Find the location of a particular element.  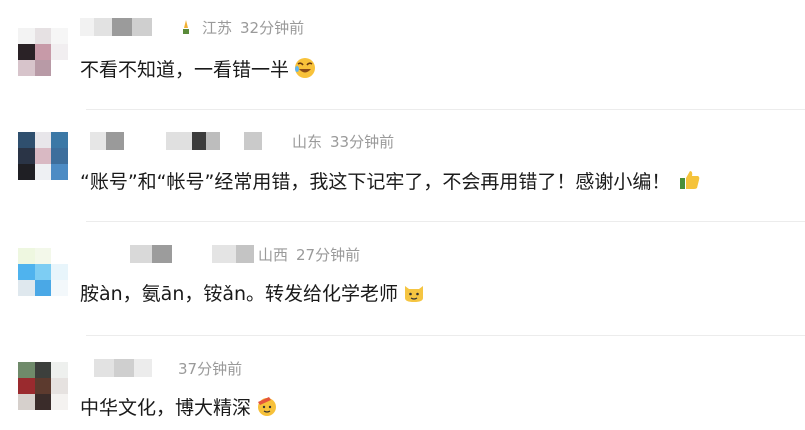

laughing-crying-emoji is located at coordinates (305, 68).